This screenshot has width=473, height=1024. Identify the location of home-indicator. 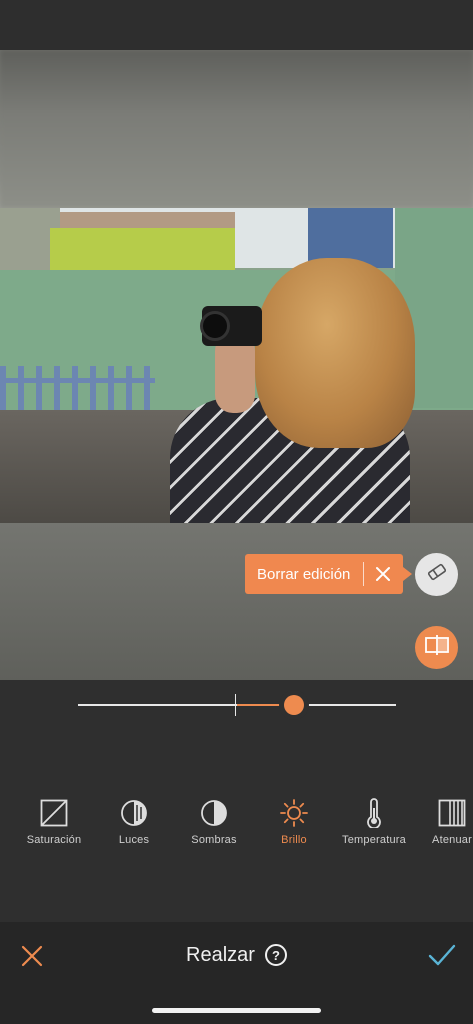
(236, 1010).